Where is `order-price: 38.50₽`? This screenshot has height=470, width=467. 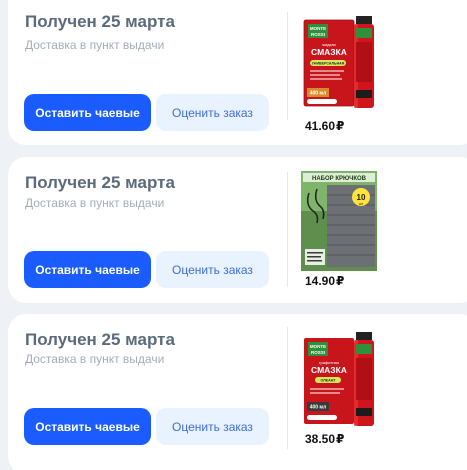 order-price: 38.50₽ is located at coordinates (324, 439).